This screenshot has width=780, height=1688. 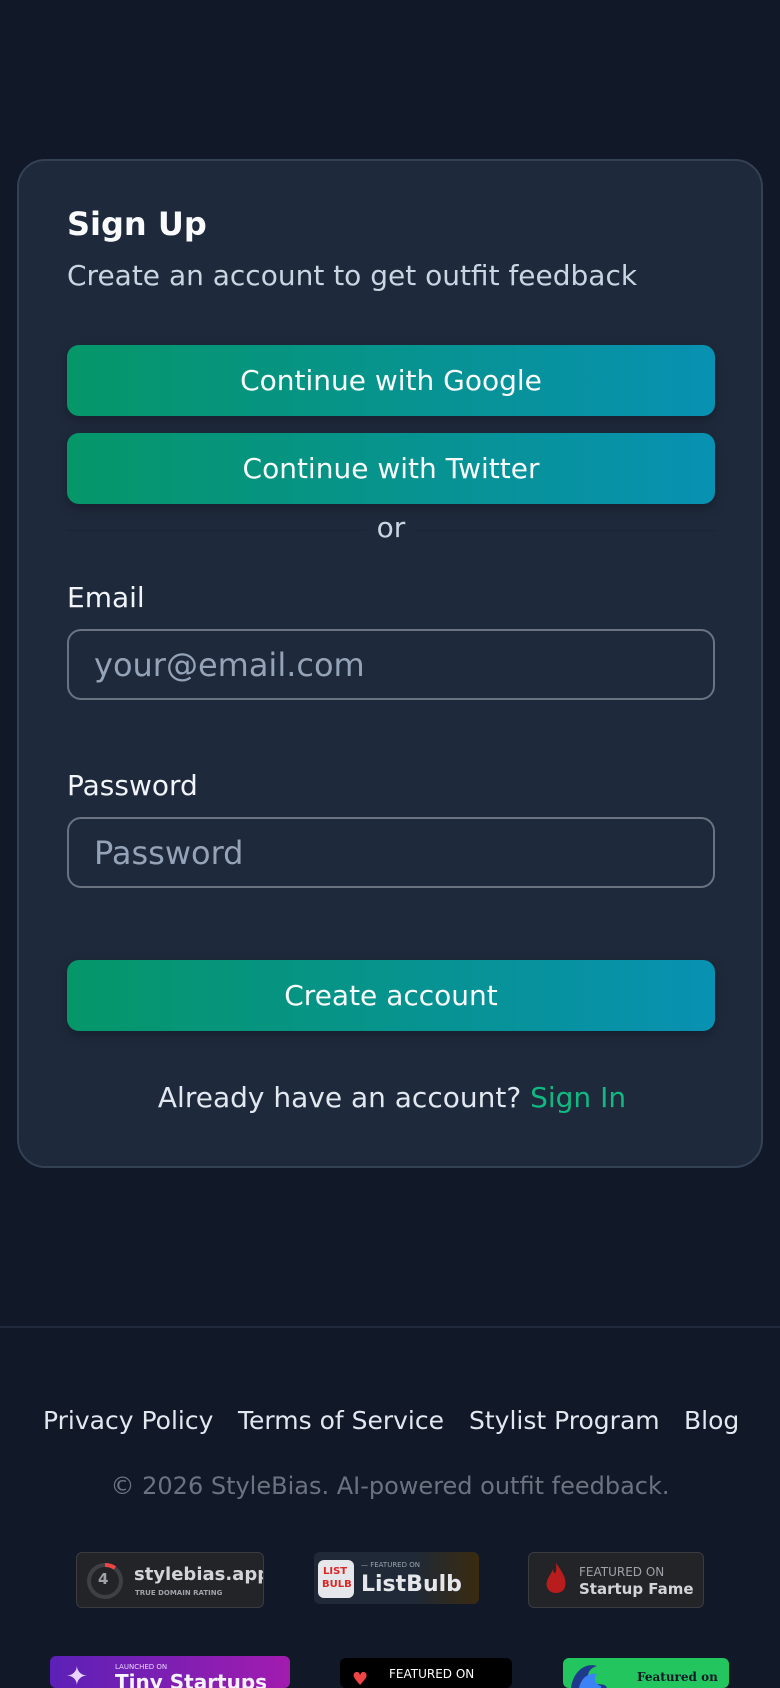 What do you see at coordinates (132, 785) in the screenshot?
I see `password-label: Password` at bounding box center [132, 785].